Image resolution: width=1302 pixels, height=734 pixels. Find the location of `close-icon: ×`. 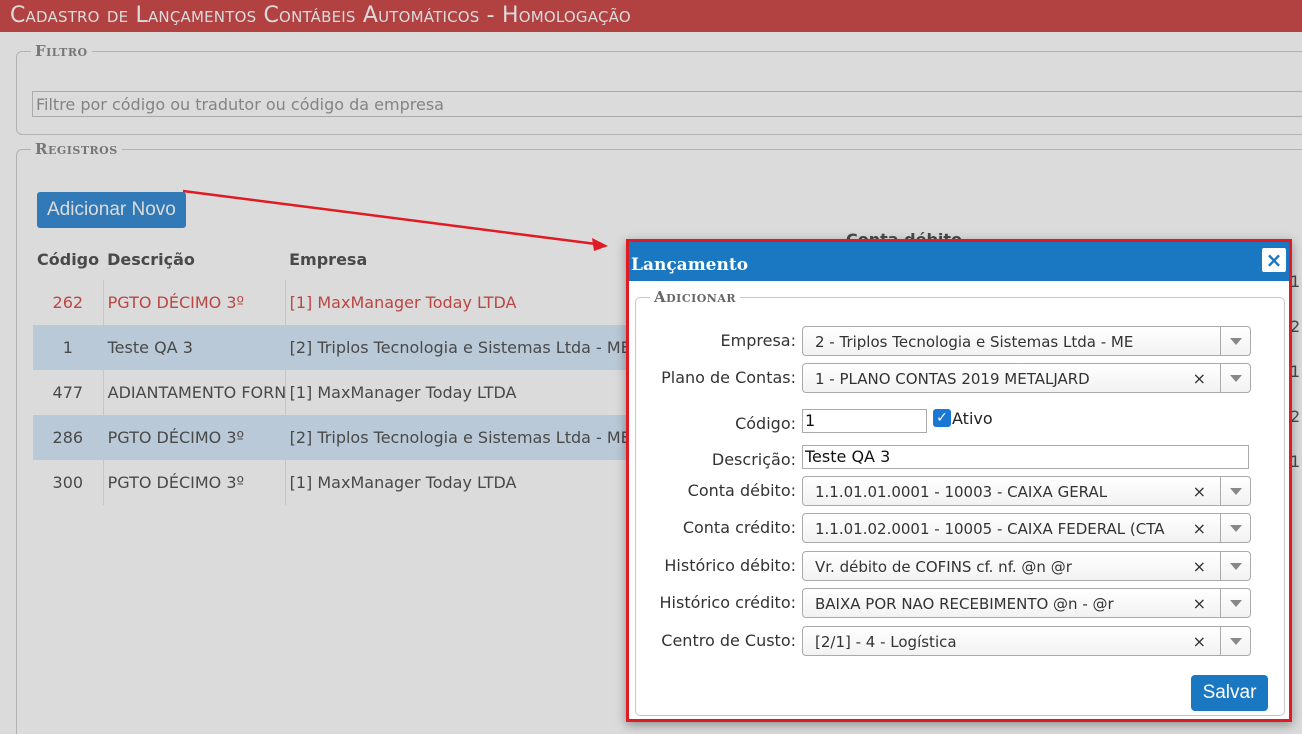

close-icon: × is located at coordinates (1274, 260).